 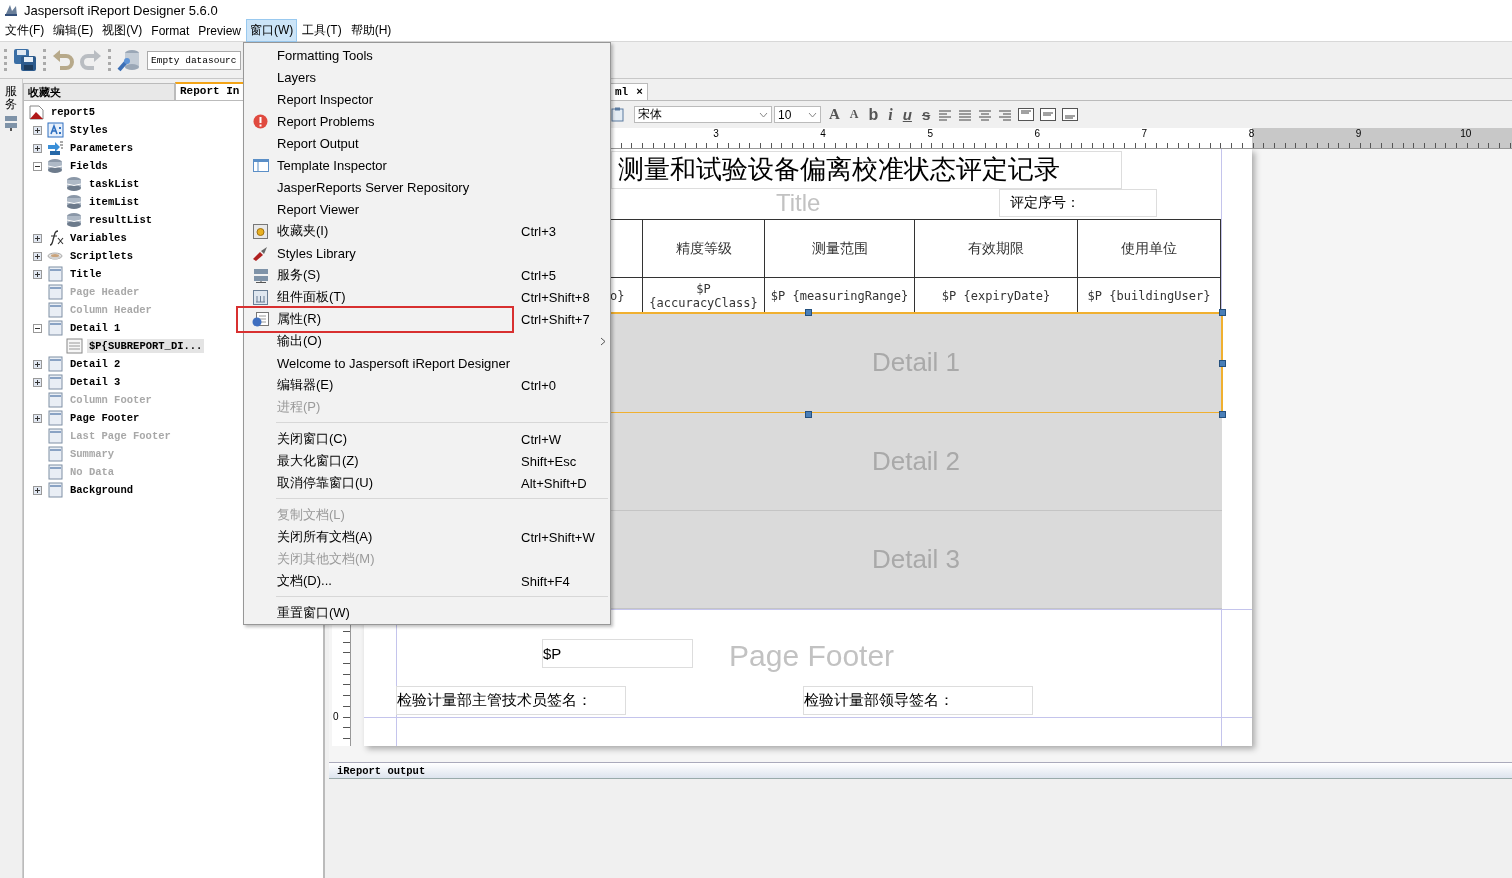 I want to click on align-top-icon, so click(x=1026, y=114).